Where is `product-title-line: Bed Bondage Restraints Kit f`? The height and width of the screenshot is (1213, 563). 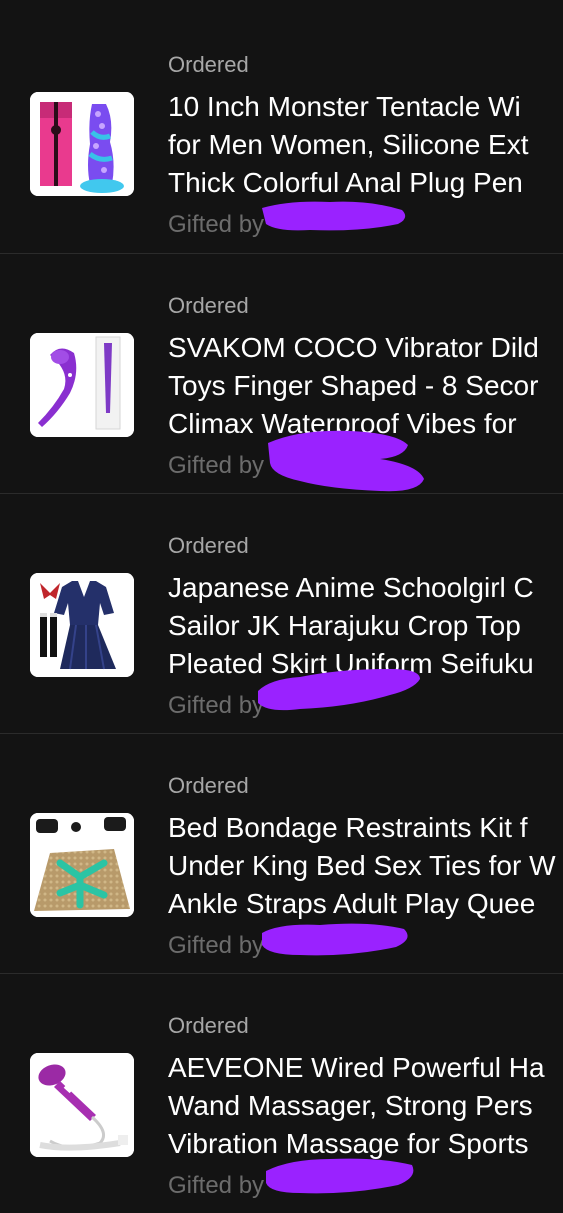
product-title-line: Bed Bondage Restraints Kit f is located at coordinates (348, 827).